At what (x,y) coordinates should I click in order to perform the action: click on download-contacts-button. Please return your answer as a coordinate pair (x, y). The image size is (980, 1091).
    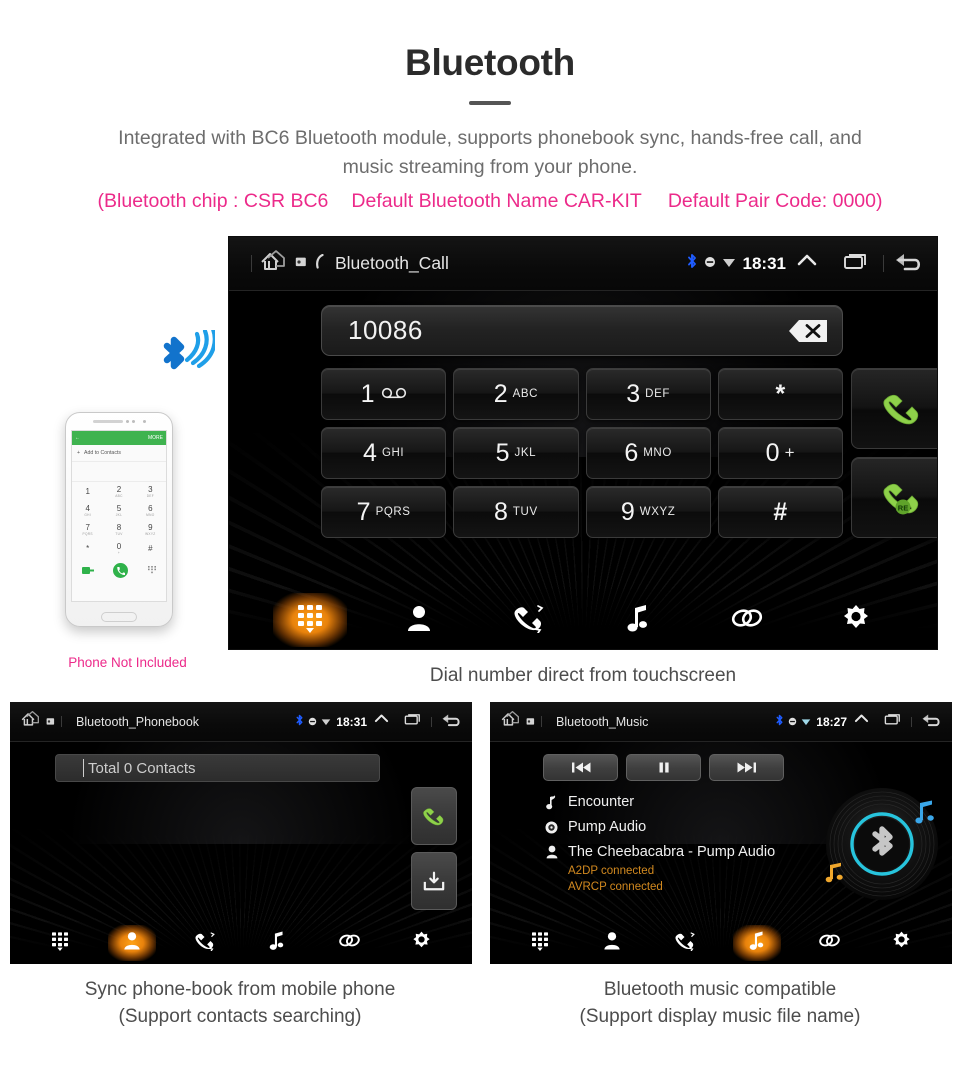
    Looking at the image, I should click on (434, 881).